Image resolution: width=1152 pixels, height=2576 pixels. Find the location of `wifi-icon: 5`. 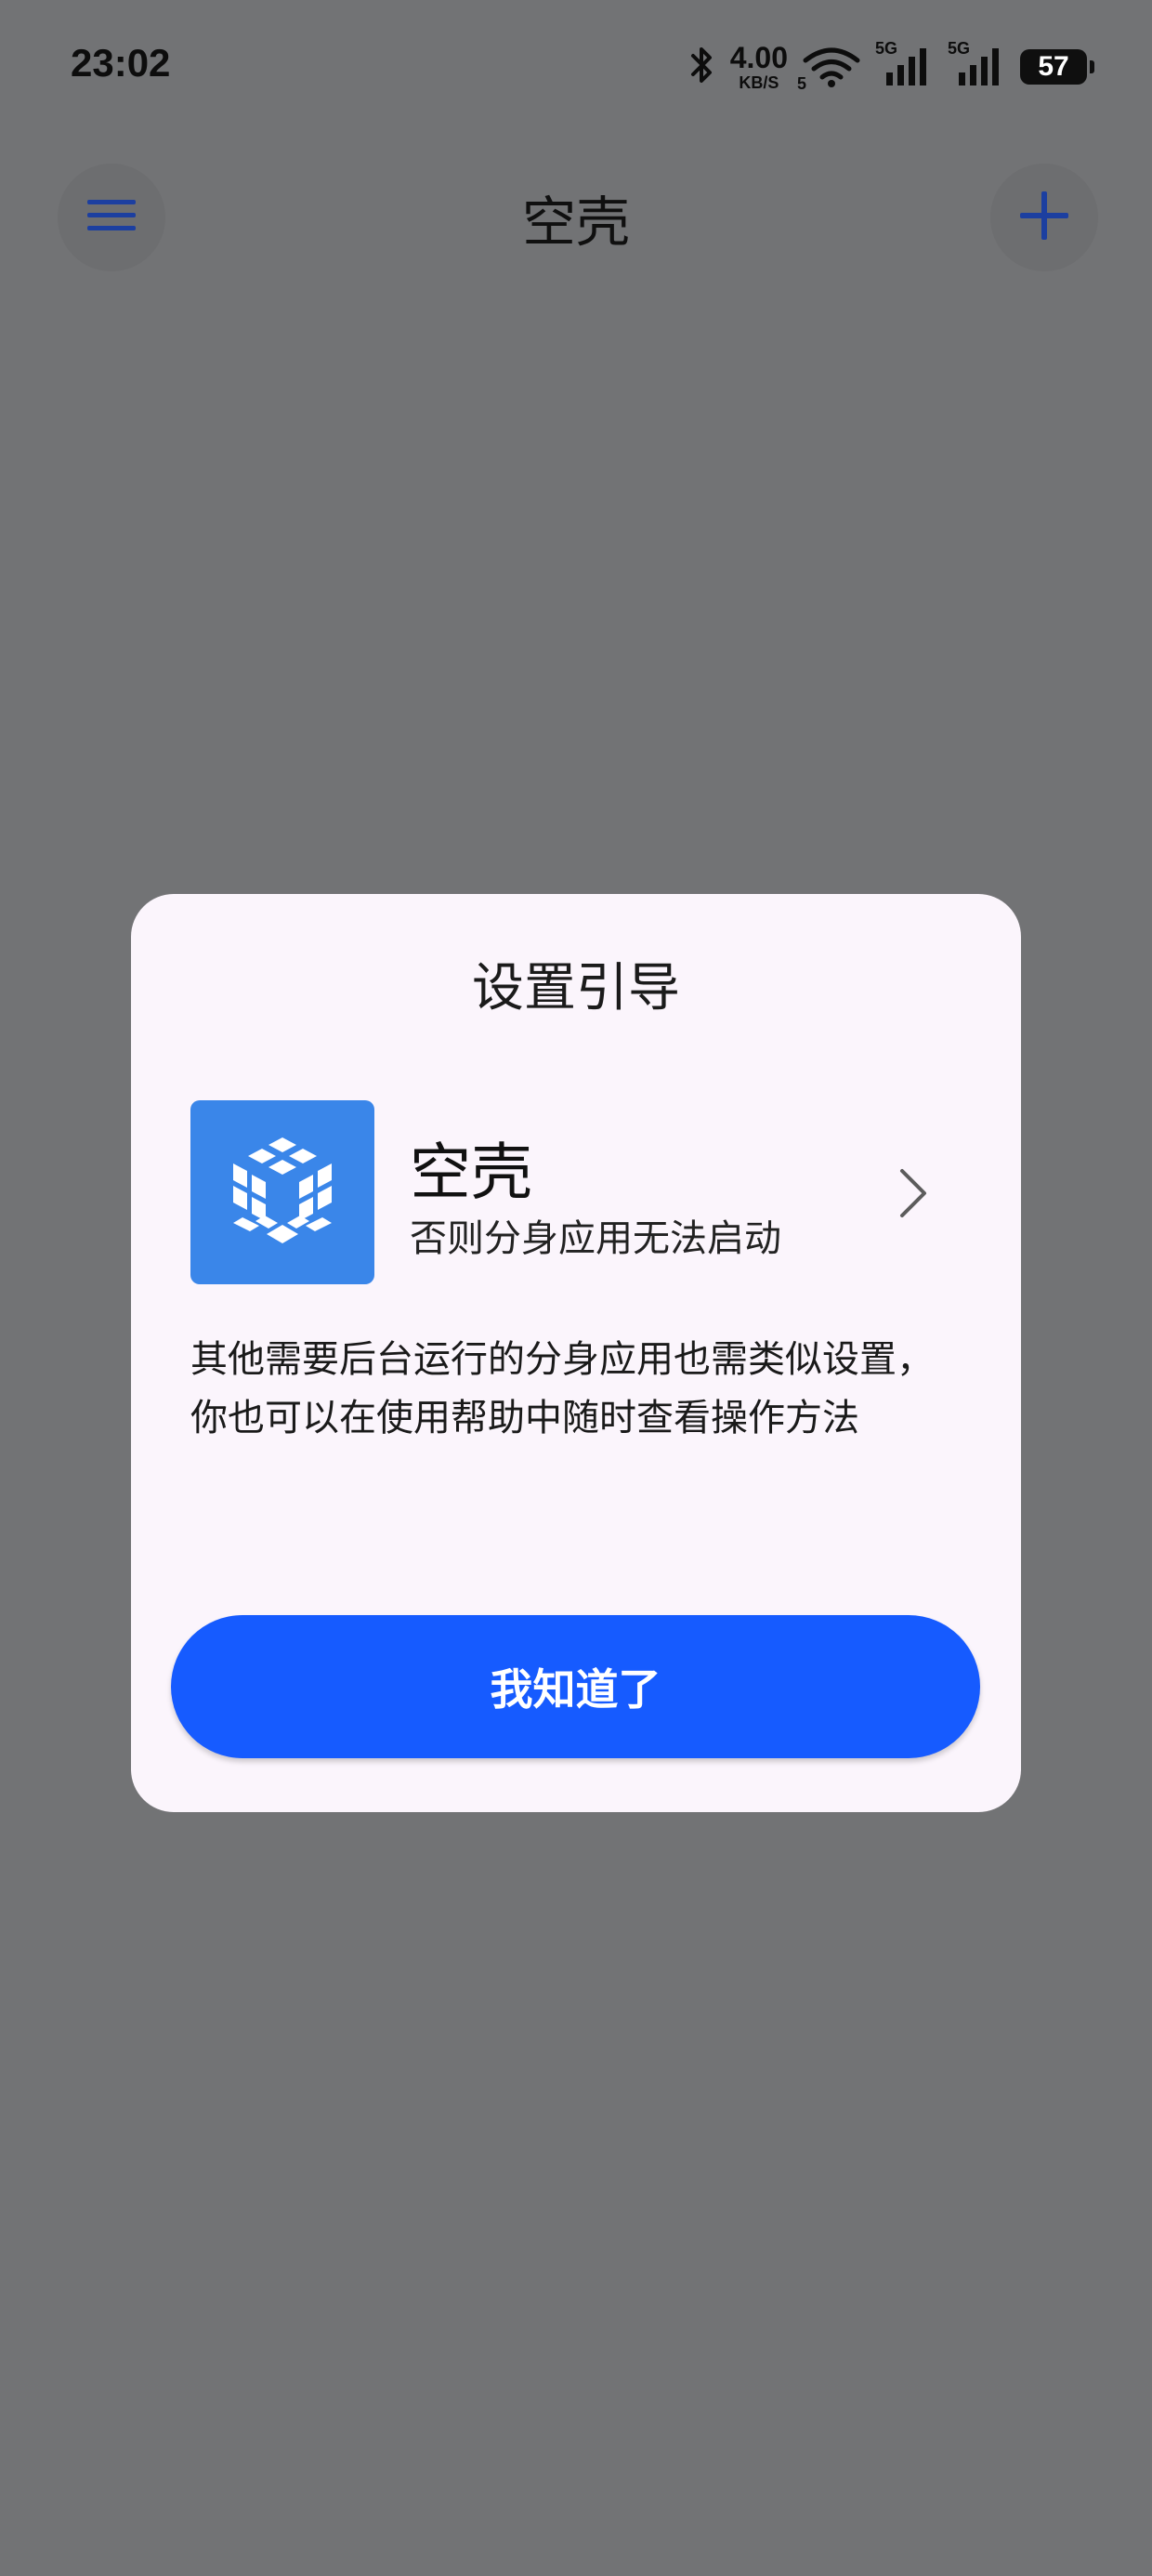

wifi-icon: 5 is located at coordinates (828, 69).